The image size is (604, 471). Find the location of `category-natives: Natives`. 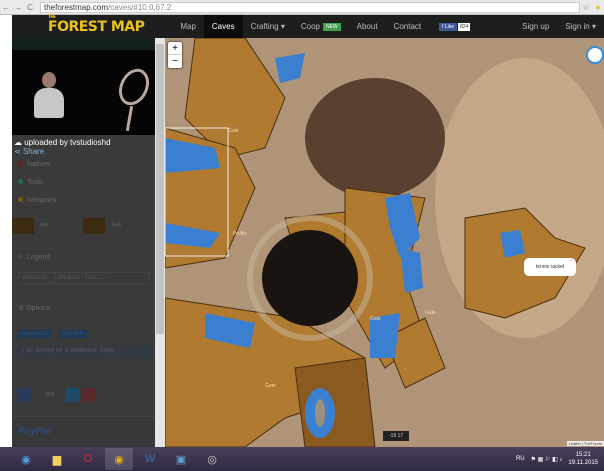

category-natives: Natives is located at coordinates (34, 164).